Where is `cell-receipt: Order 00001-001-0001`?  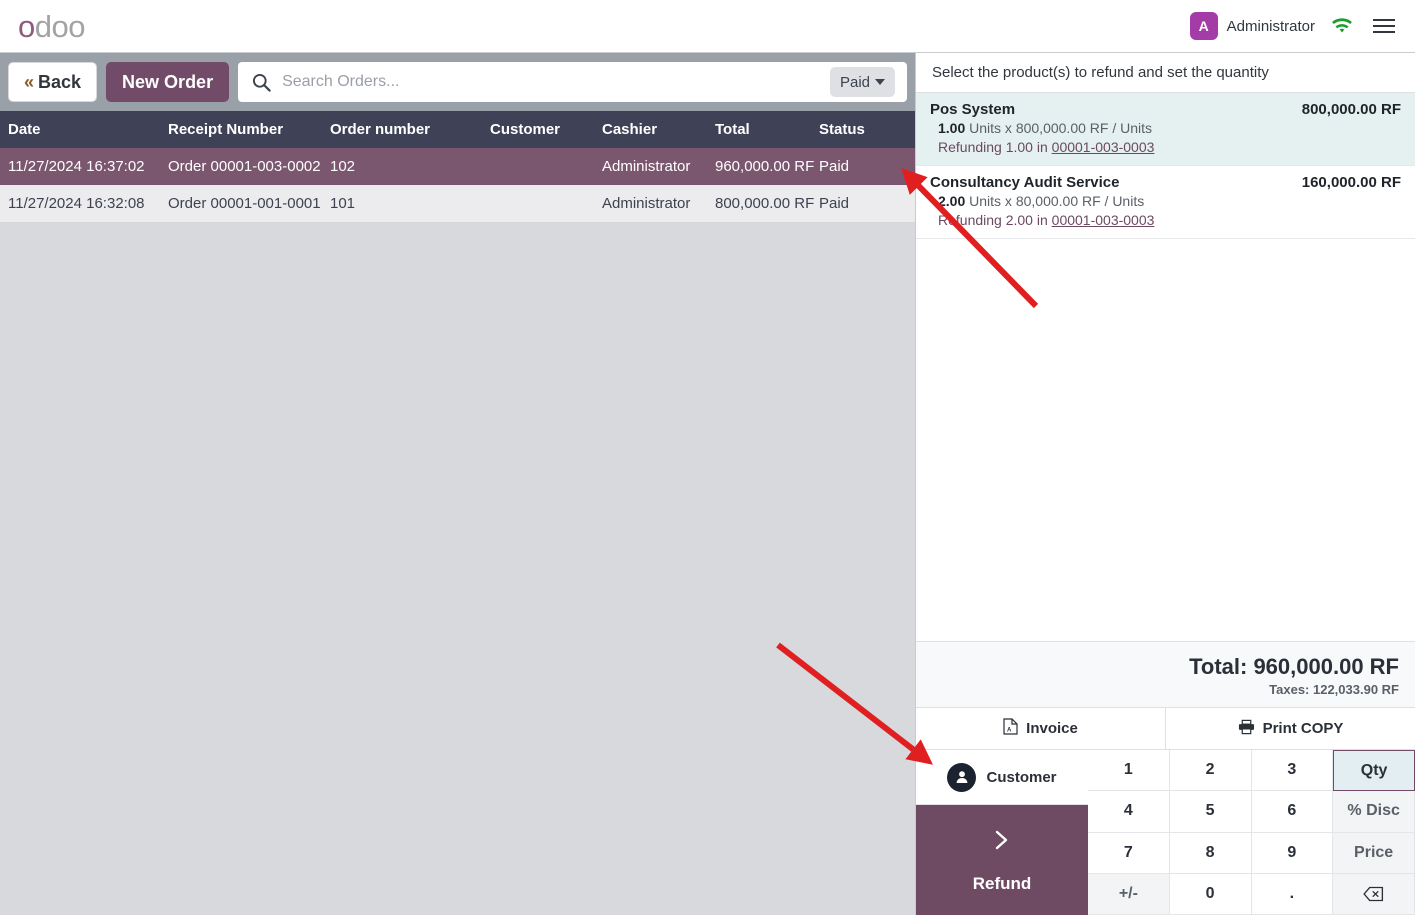 cell-receipt: Order 00001-001-0001 is located at coordinates (249, 203).